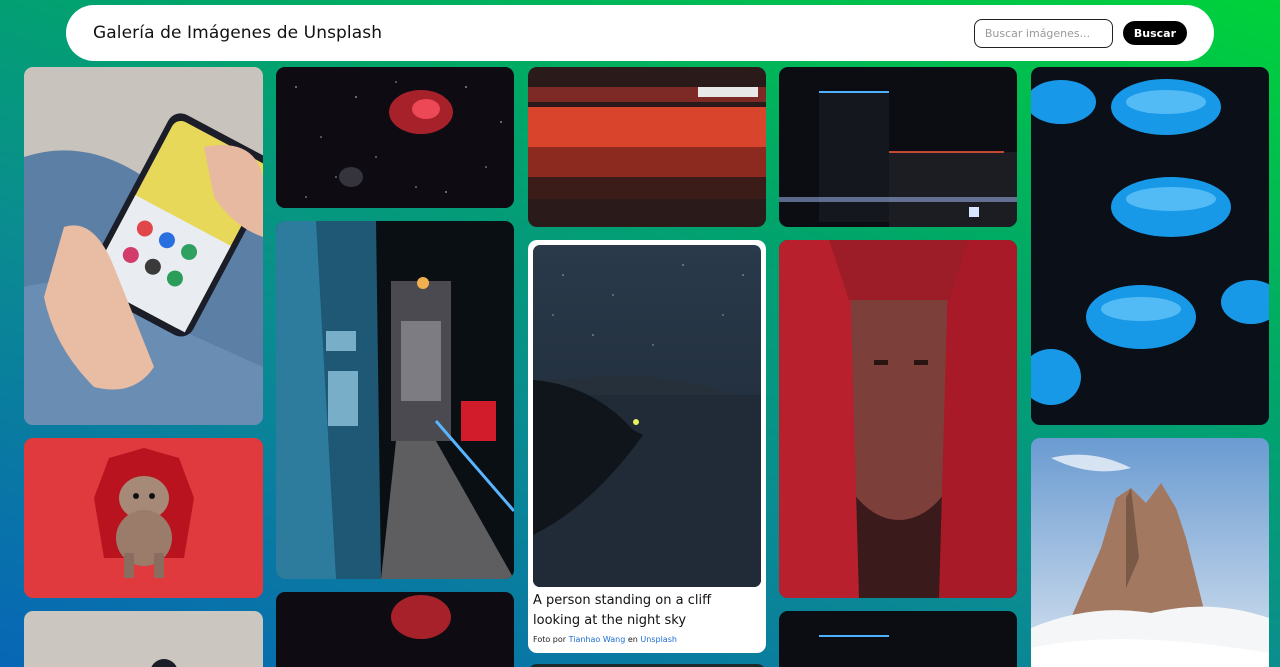  What do you see at coordinates (550, 639) in the screenshot?
I see `credit-prefix: Foto por` at bounding box center [550, 639].